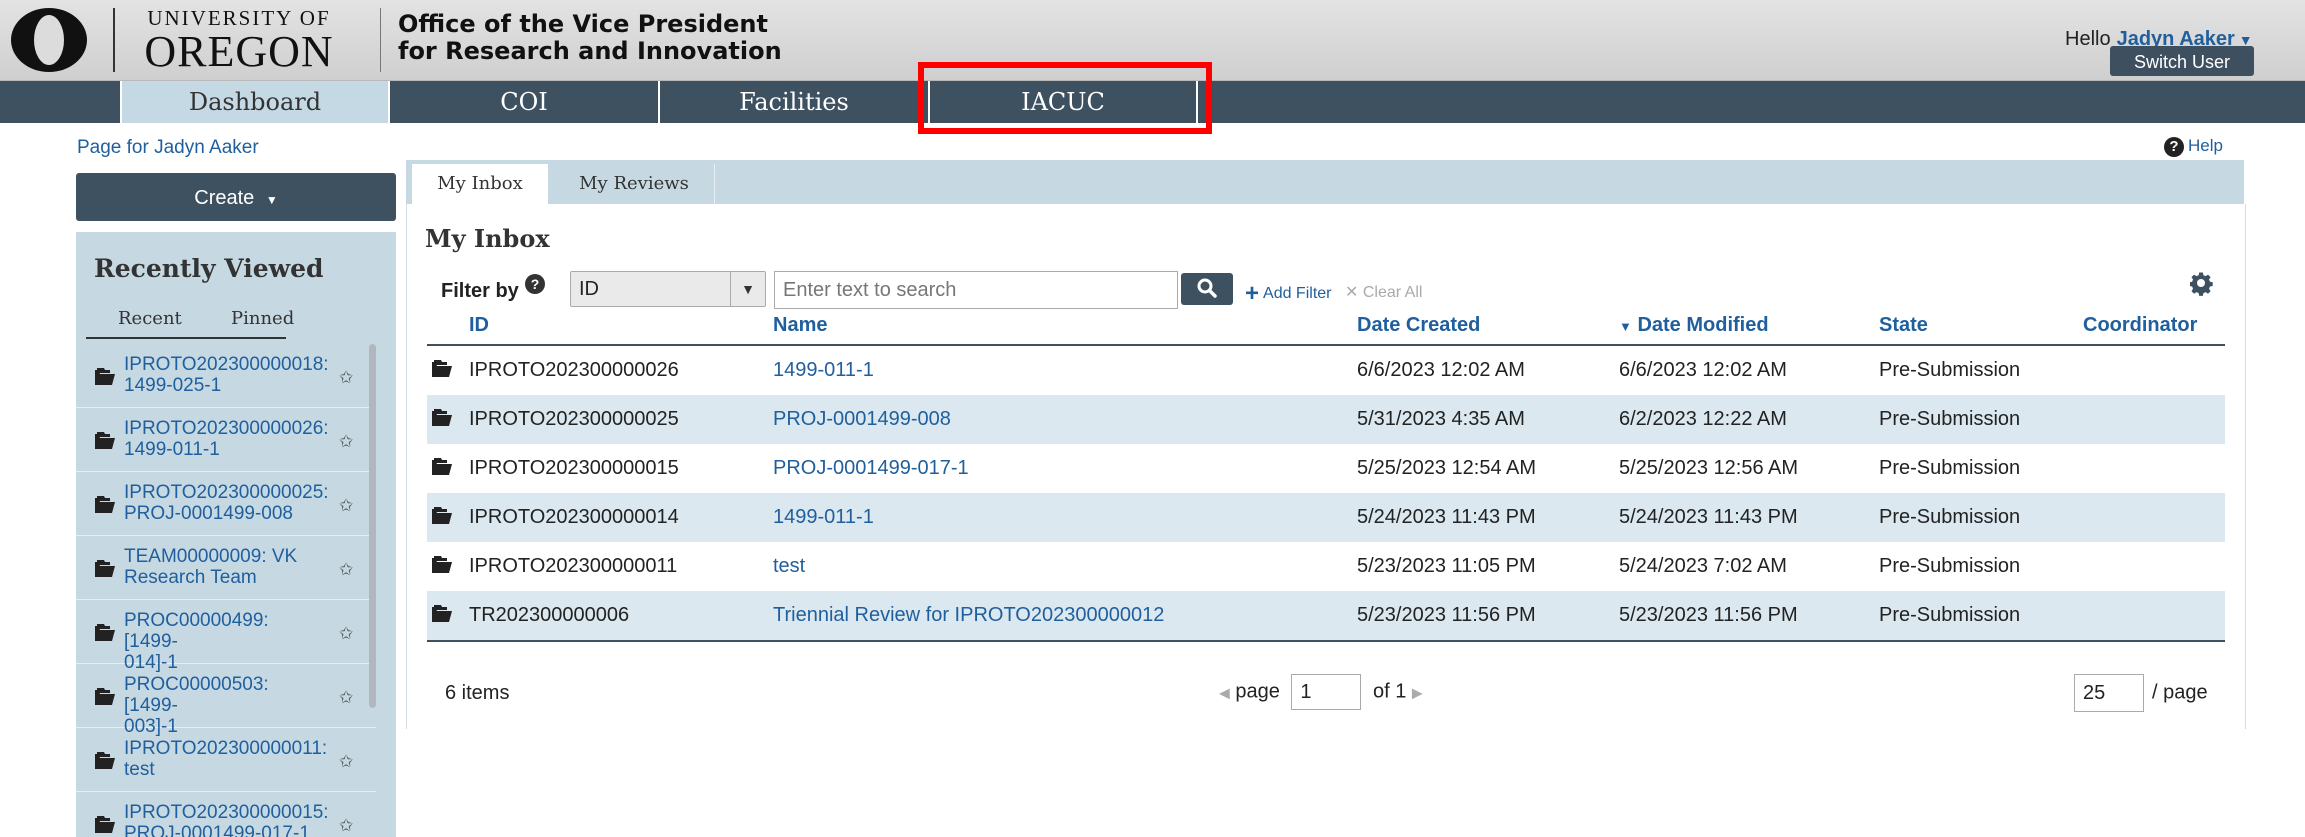 The image size is (2305, 837). What do you see at coordinates (2202, 284) in the screenshot?
I see `gear-icon` at bounding box center [2202, 284].